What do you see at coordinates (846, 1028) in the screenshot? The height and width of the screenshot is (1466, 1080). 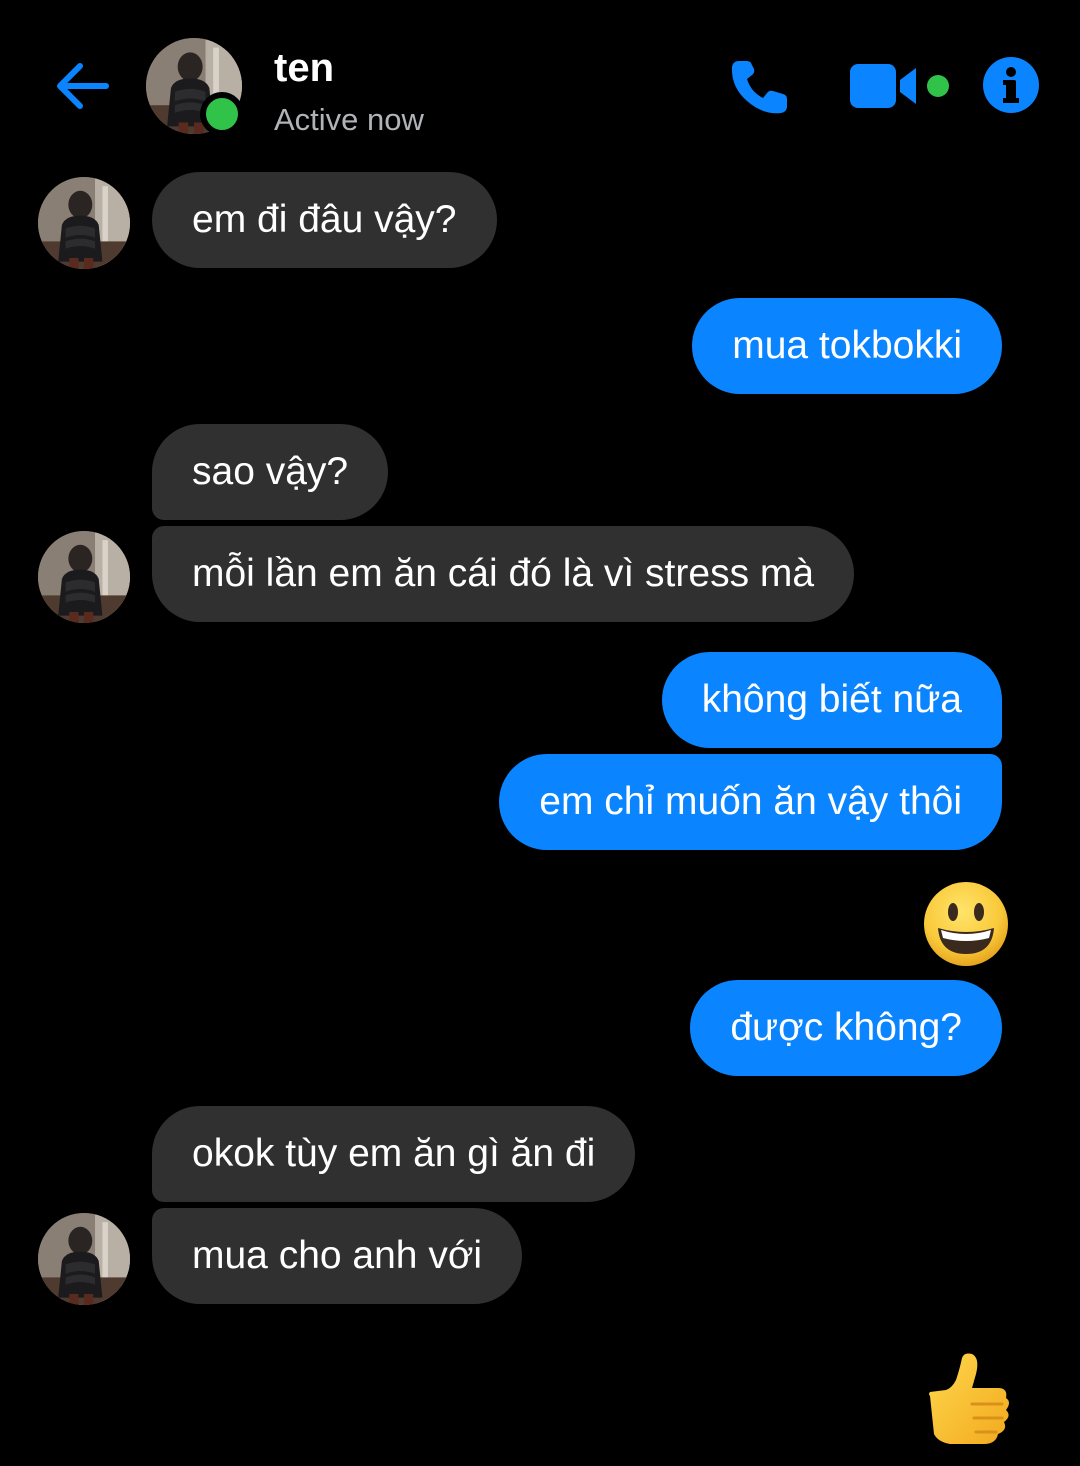 I see `outgoing-message: được không?` at bounding box center [846, 1028].